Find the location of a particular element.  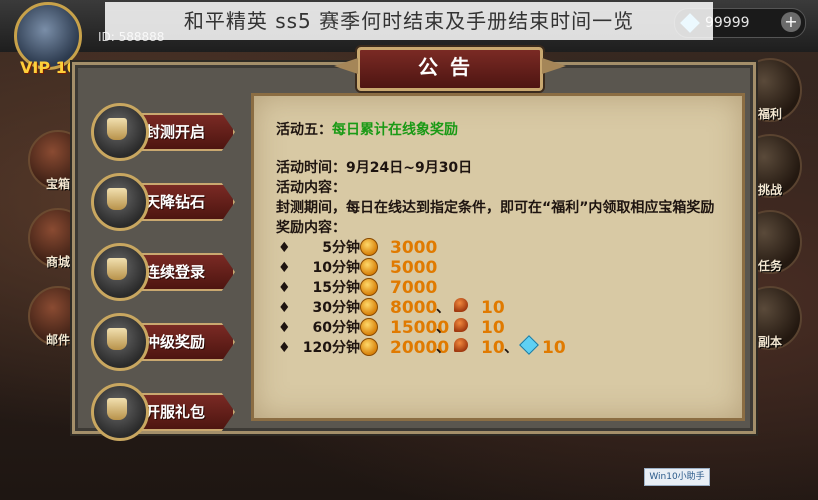

activity-heading: 活动五：每日累计在线象奖励 is located at coordinates (367, 130).